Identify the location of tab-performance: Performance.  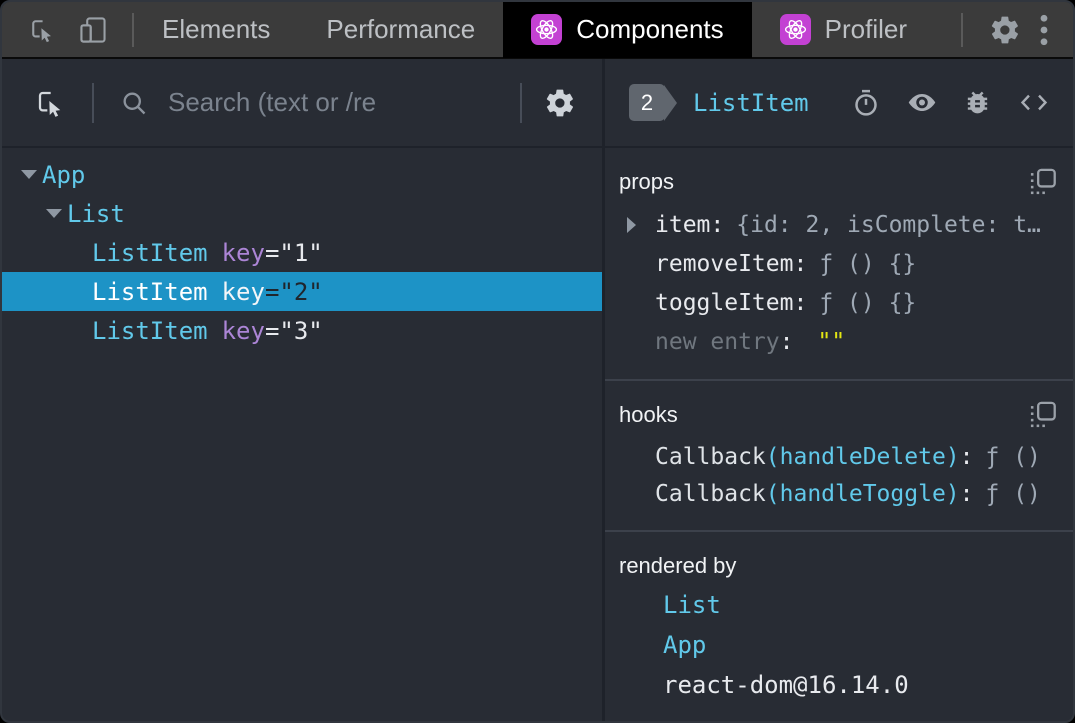
(400, 30).